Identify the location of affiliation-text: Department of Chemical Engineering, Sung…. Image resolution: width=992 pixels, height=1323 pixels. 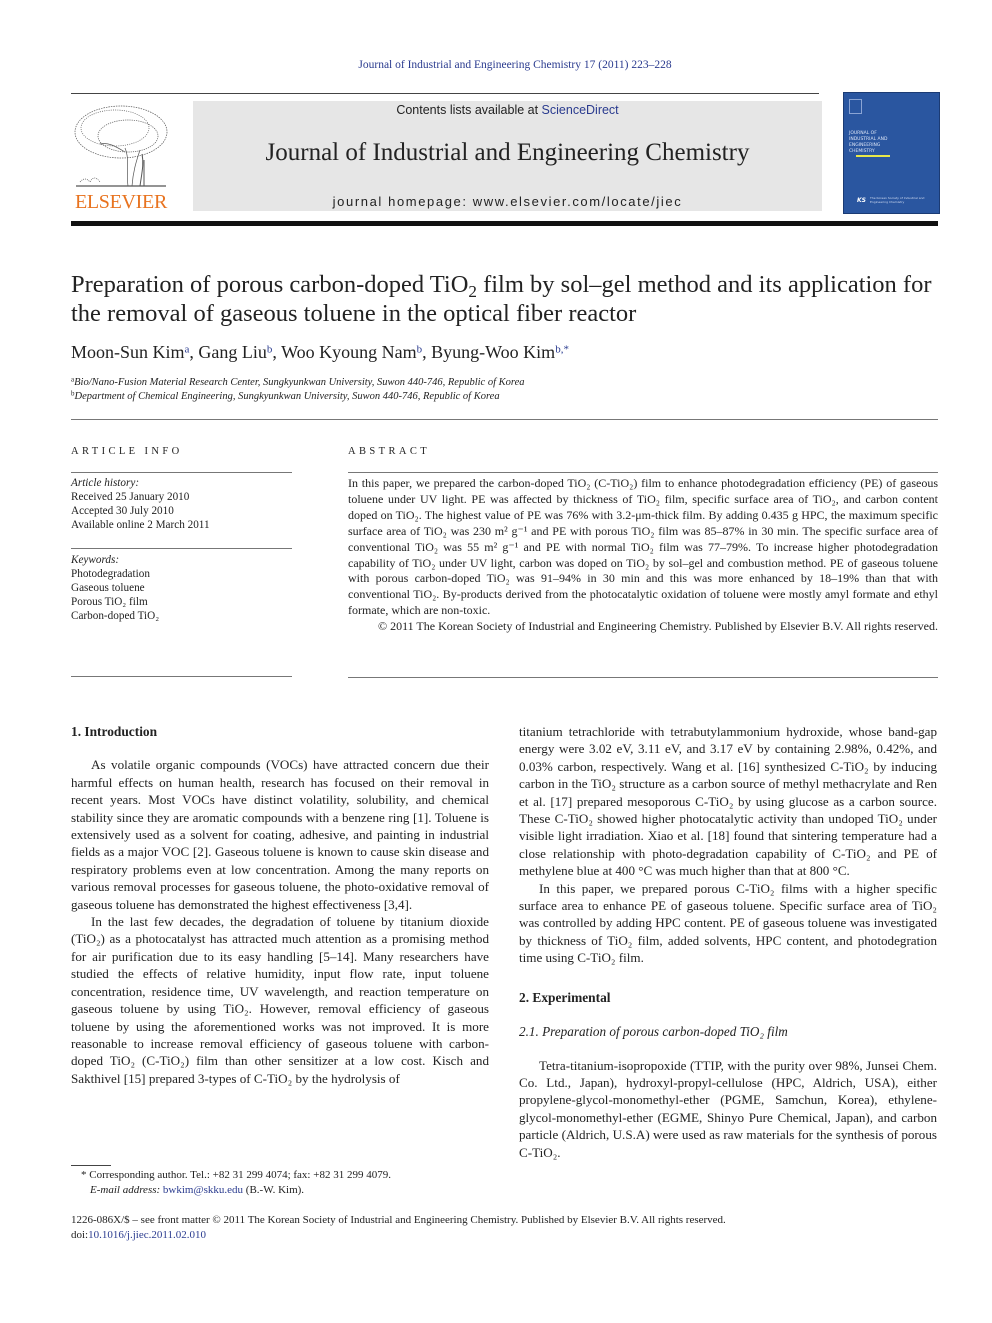
(287, 396).